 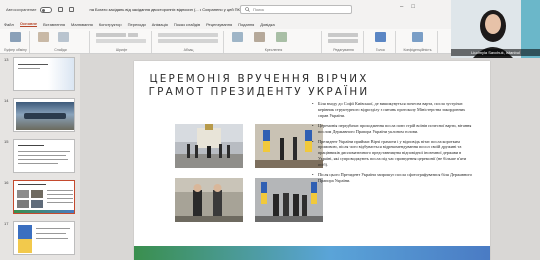 What do you see at coordinates (6, 223) in the screenshot?
I see `slide-number: 17` at bounding box center [6, 223].